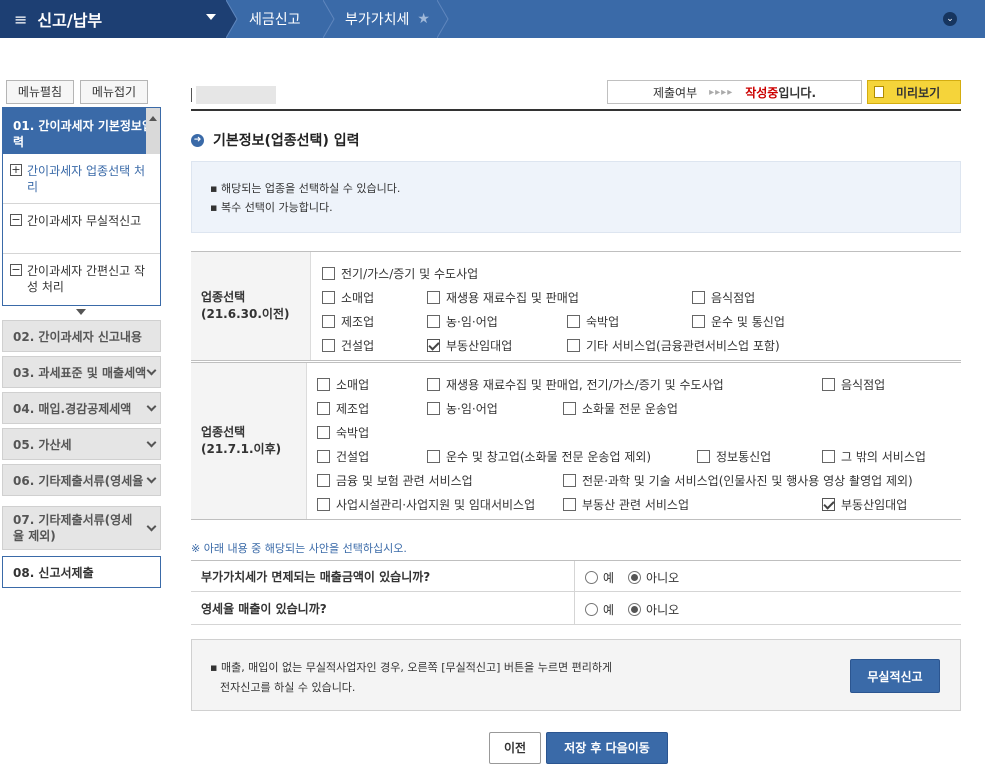 This screenshot has height=780, width=985. Describe the element at coordinates (395, 480) in the screenshot. I see `checkbox-option: 금융 및 보험 관련 서비스업` at that location.